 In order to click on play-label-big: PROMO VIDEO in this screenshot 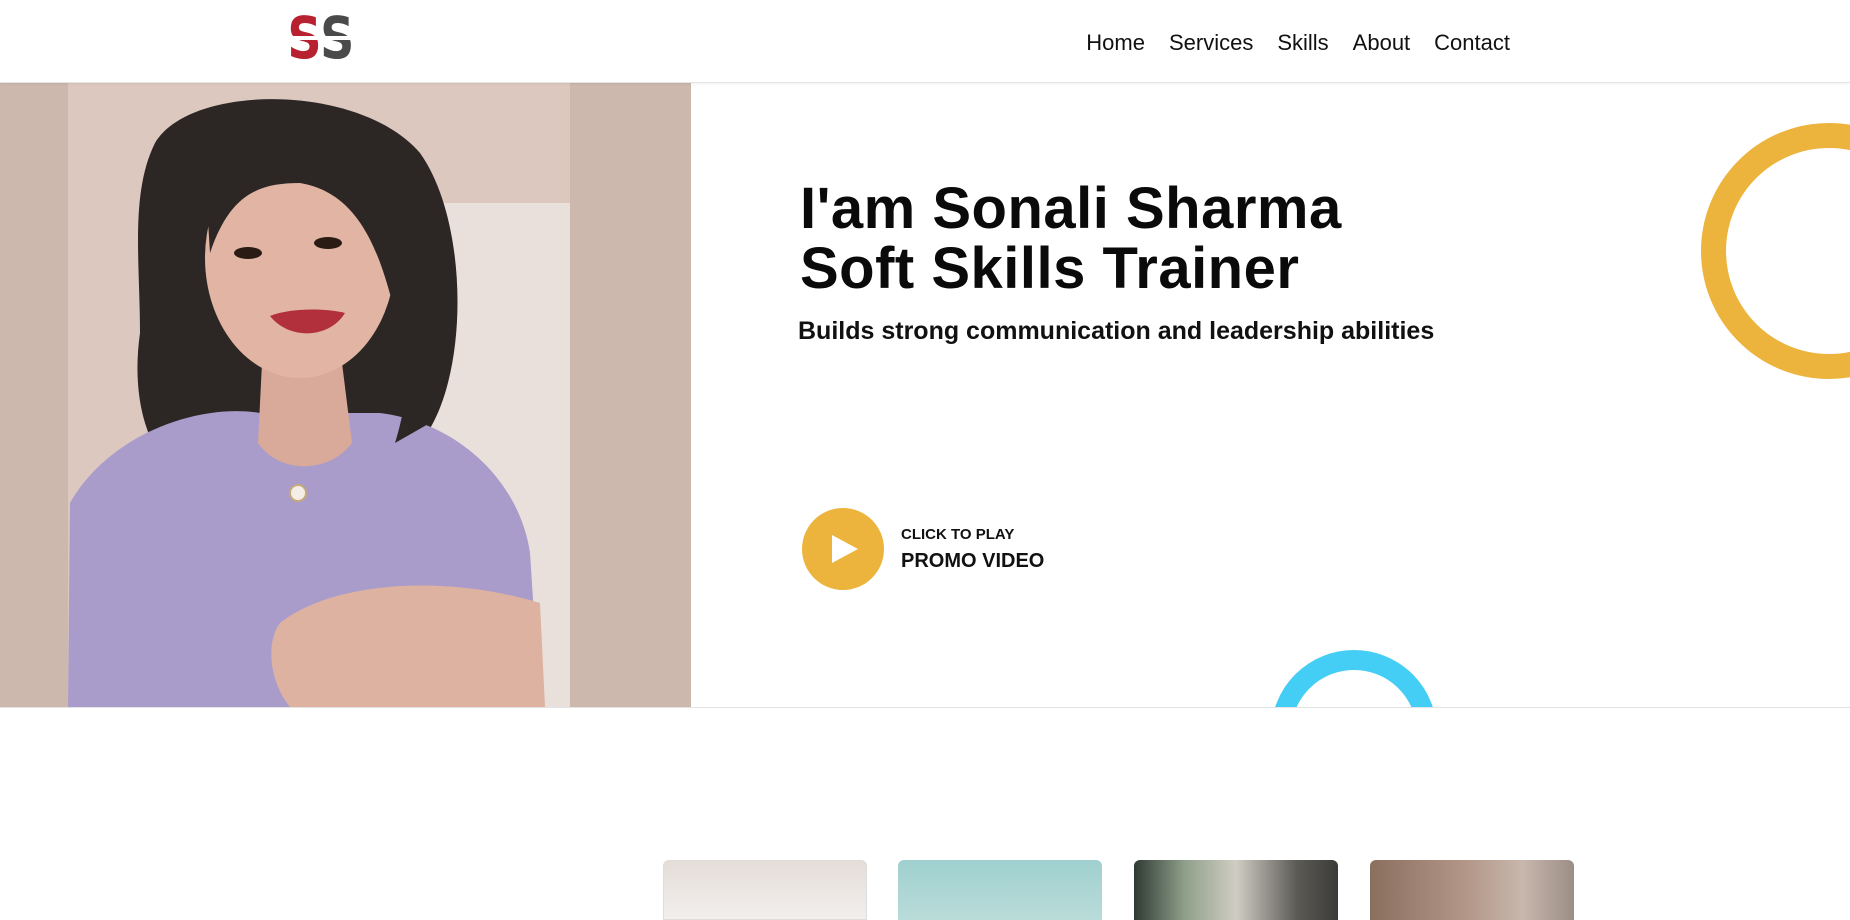, I will do `click(972, 561)`.